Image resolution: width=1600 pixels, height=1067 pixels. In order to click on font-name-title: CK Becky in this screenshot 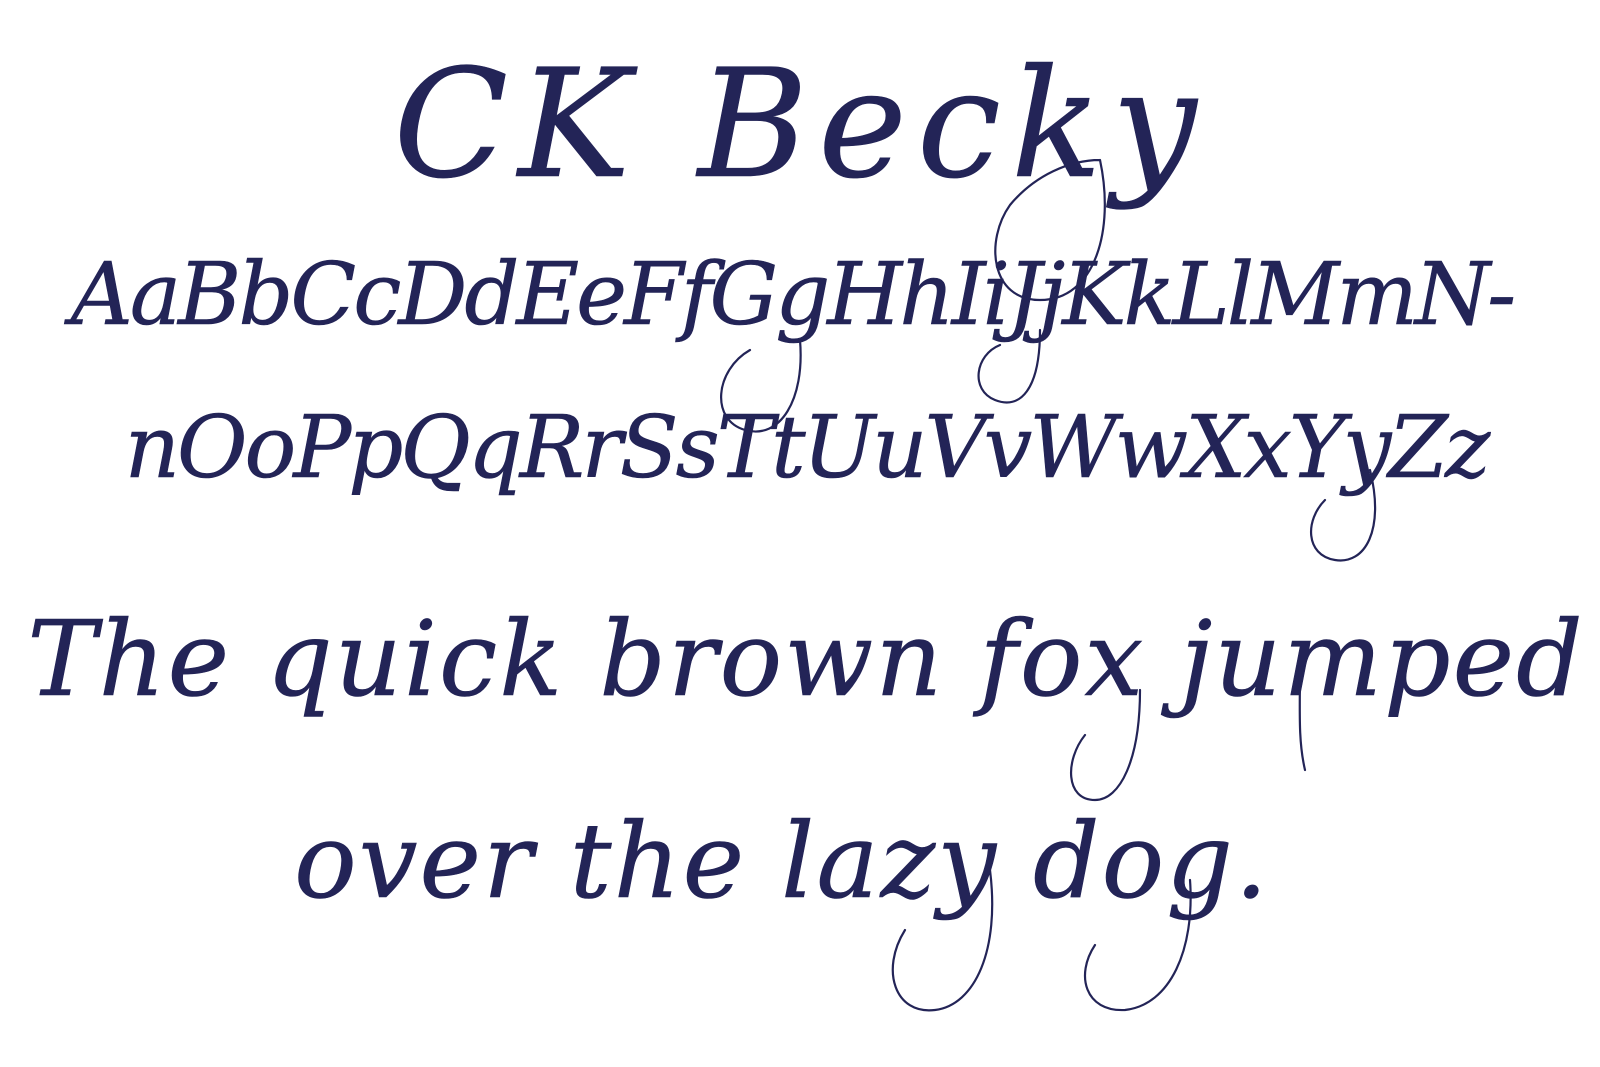, I will do `click(800, 125)`.